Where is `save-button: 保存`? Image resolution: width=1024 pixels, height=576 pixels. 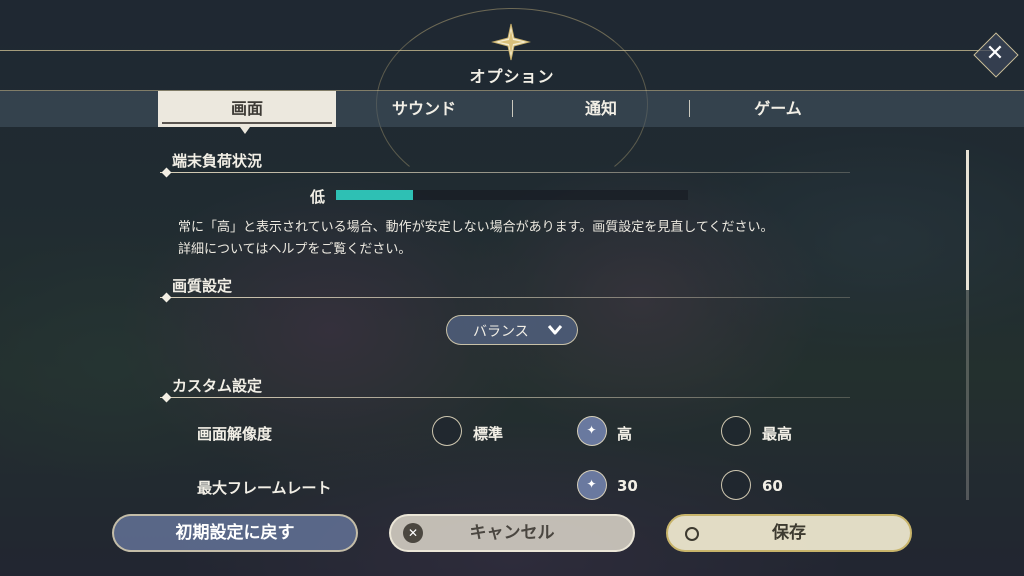 save-button: 保存 is located at coordinates (789, 533).